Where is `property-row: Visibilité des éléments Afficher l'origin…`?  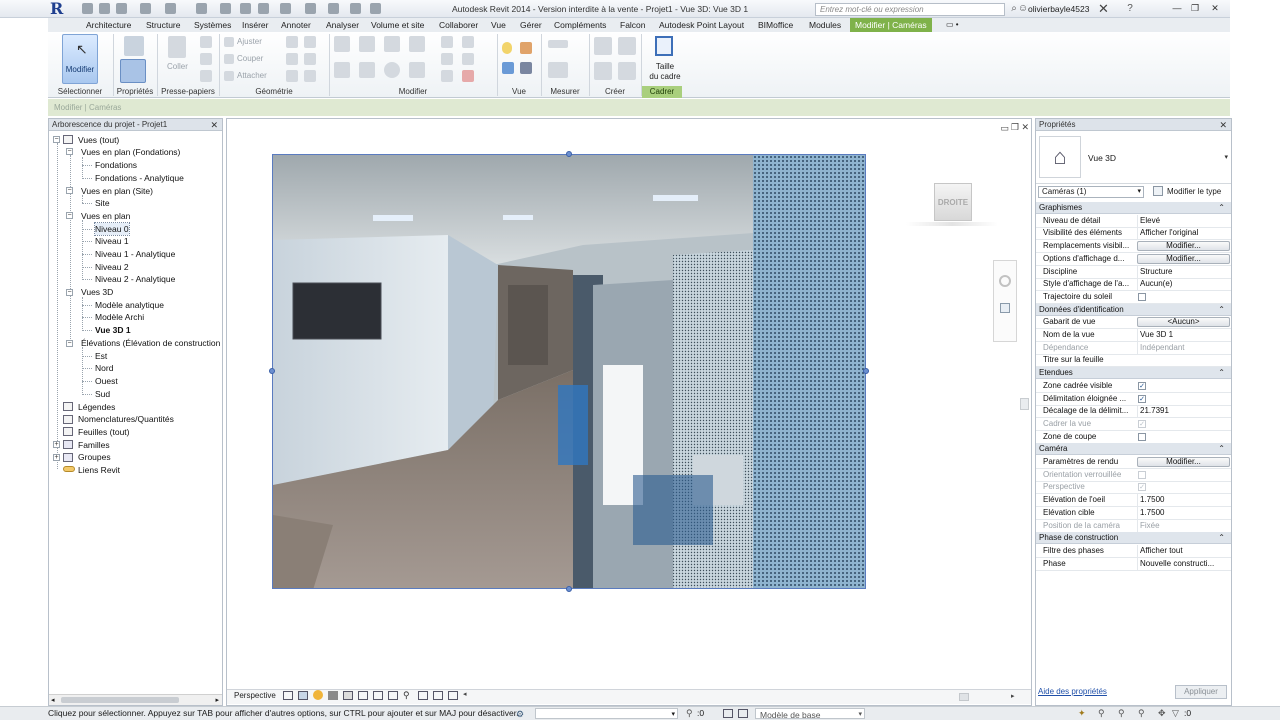 property-row: Visibilité des éléments Afficher l'origin… is located at coordinates (1133, 234).